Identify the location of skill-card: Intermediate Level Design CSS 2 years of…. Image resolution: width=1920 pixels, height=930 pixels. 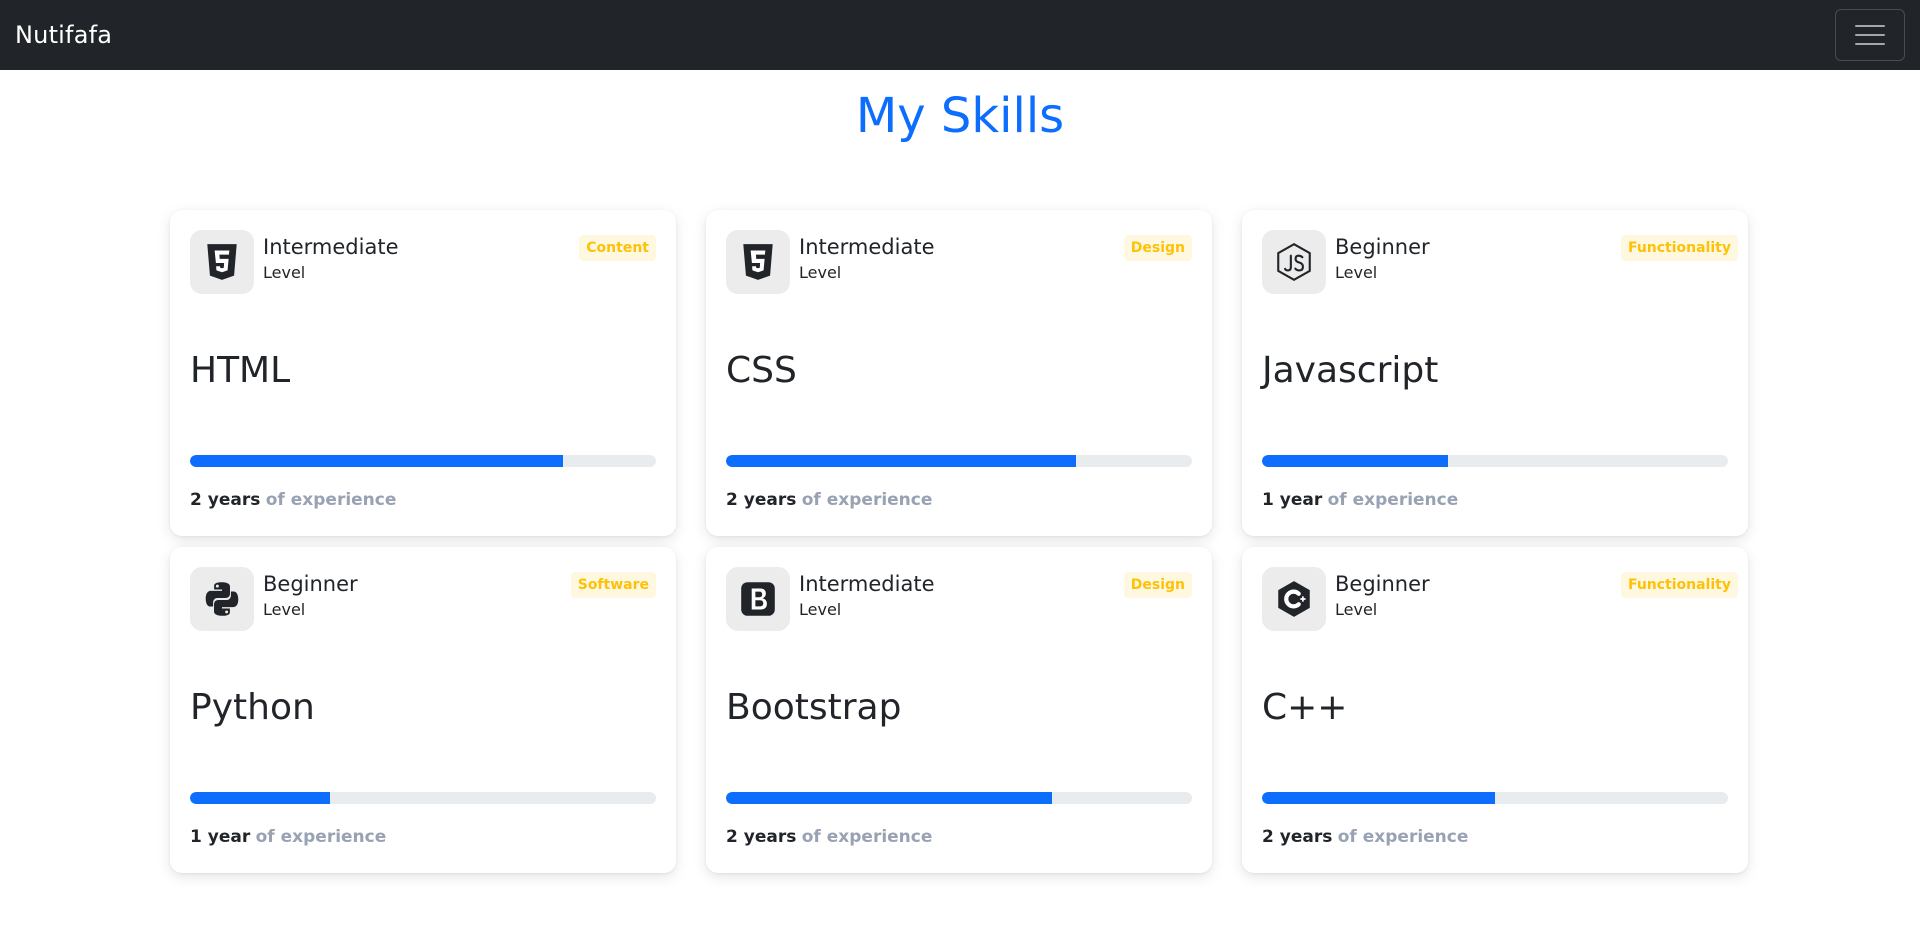
(959, 373).